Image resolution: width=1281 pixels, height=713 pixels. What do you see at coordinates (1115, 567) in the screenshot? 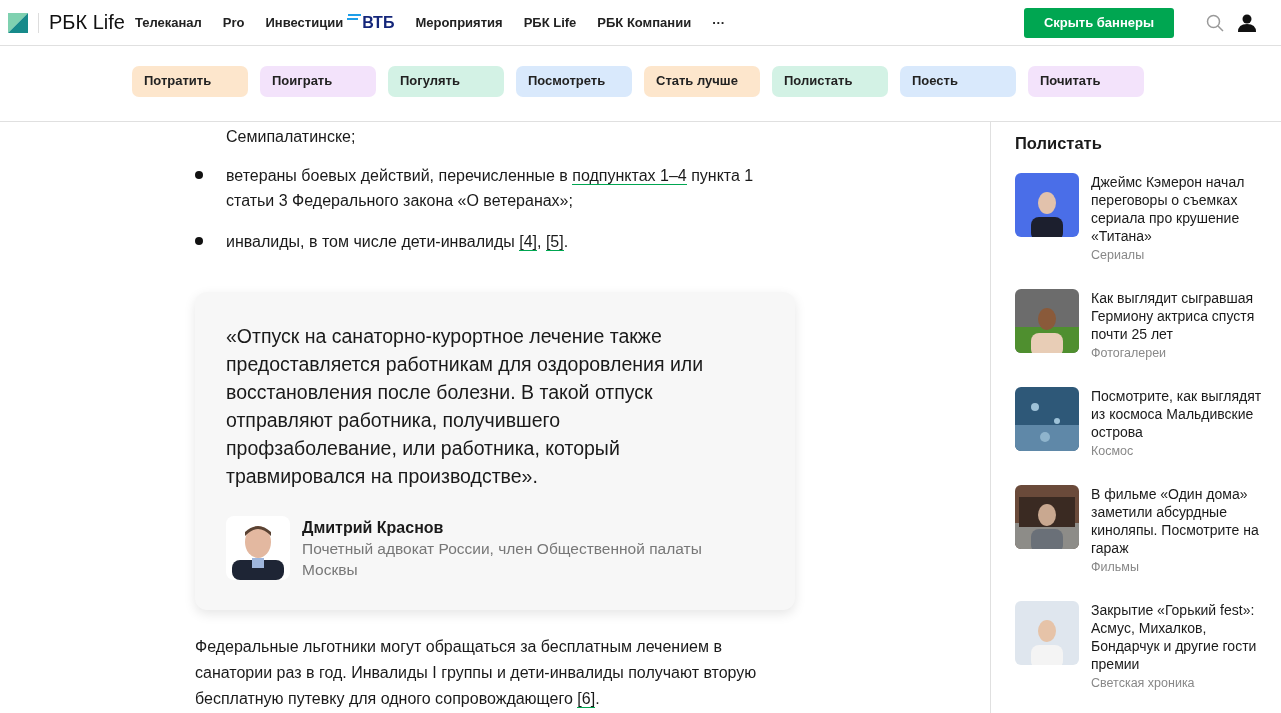
I see `news-category: Фильмы` at bounding box center [1115, 567].